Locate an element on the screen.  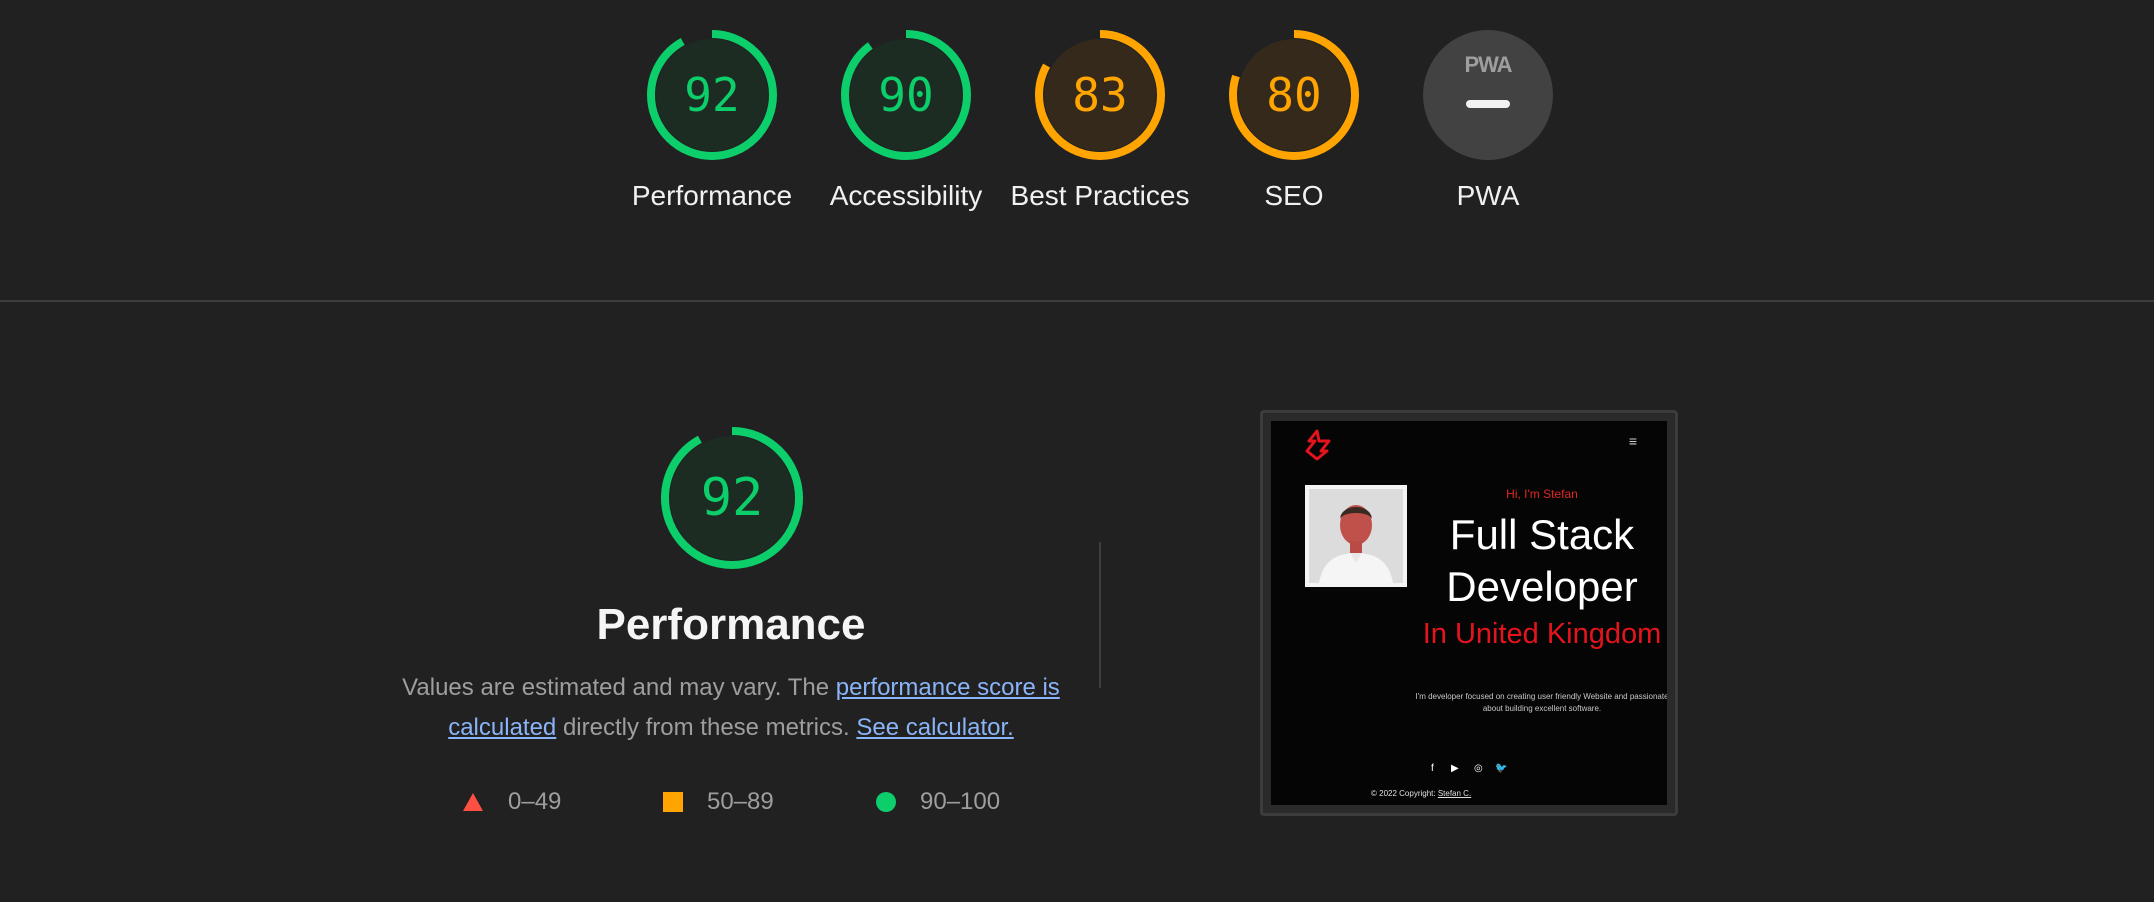
social-links: f ▶ ◎ 🐦 is located at coordinates (1474, 770).